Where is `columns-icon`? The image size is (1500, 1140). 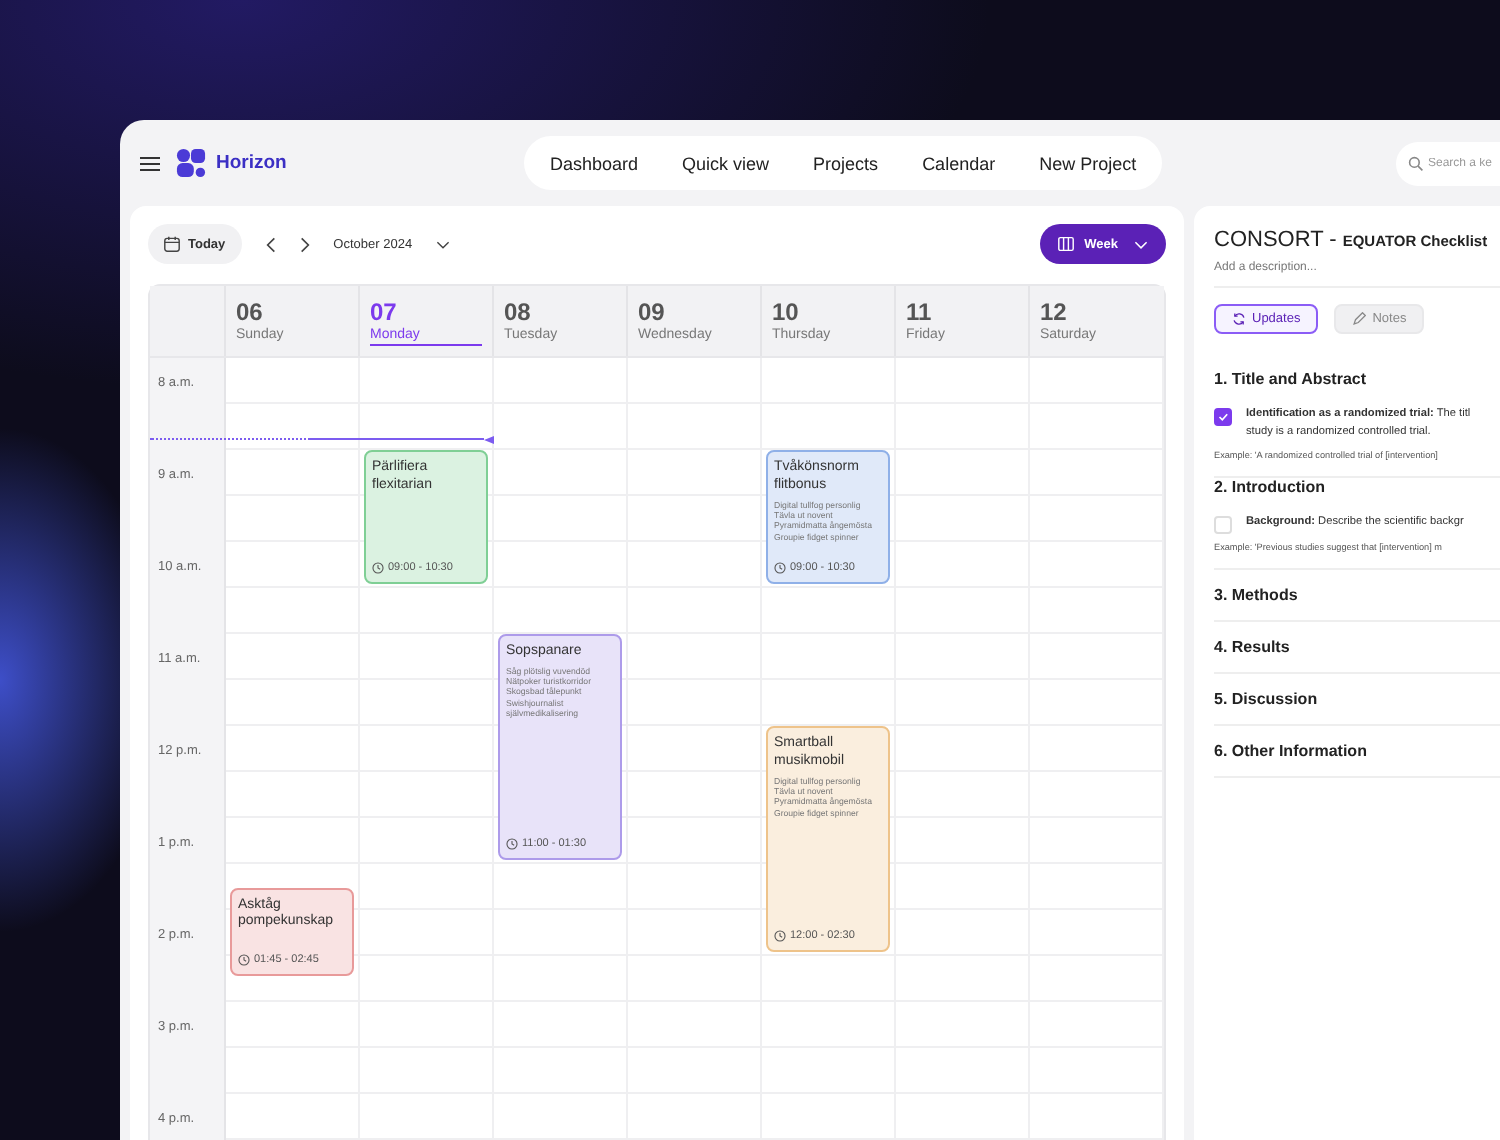 columns-icon is located at coordinates (1066, 244).